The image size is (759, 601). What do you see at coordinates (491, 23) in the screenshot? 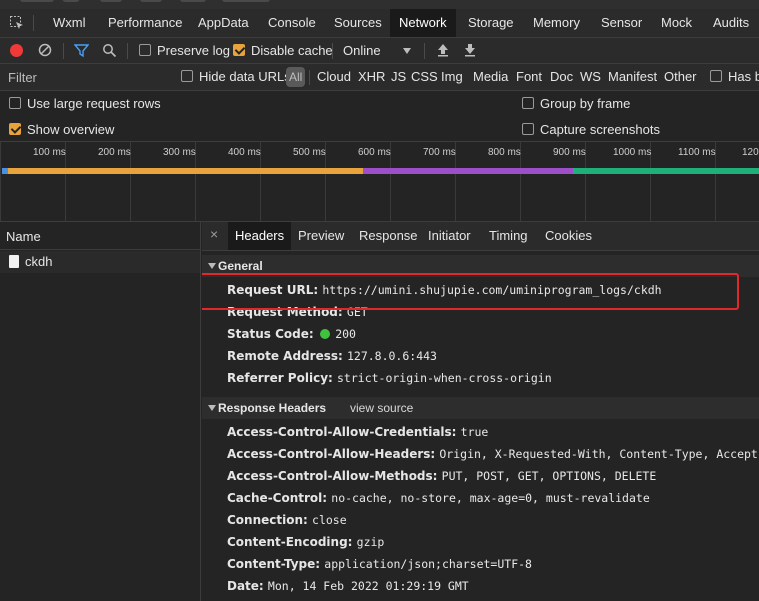
I see `tab-storage: Storage` at bounding box center [491, 23].